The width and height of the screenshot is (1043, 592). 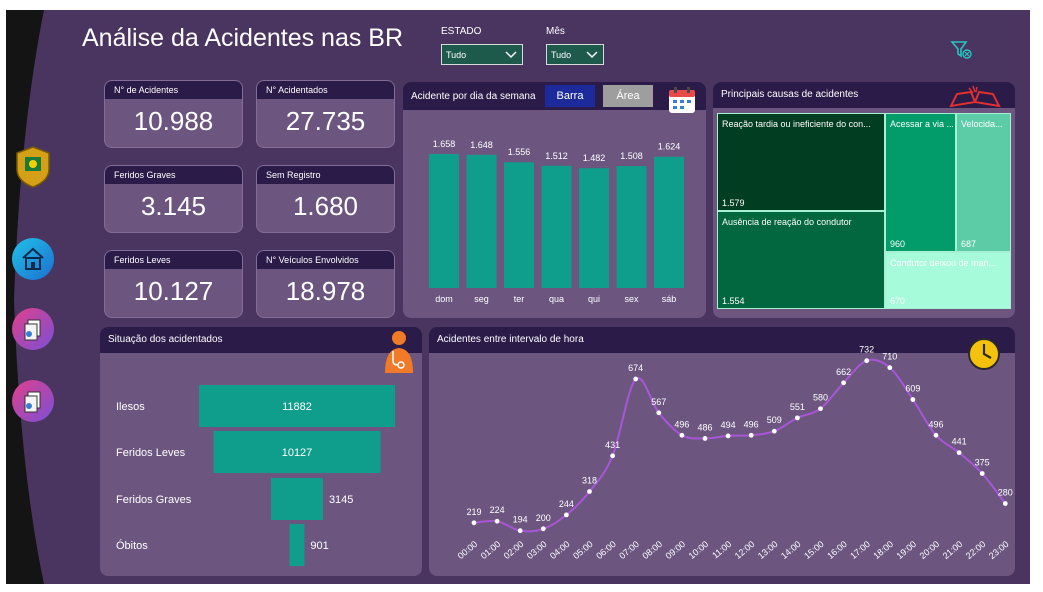 What do you see at coordinates (243, 38) in the screenshot?
I see `page-title: Análise da Acidentes nas BR` at bounding box center [243, 38].